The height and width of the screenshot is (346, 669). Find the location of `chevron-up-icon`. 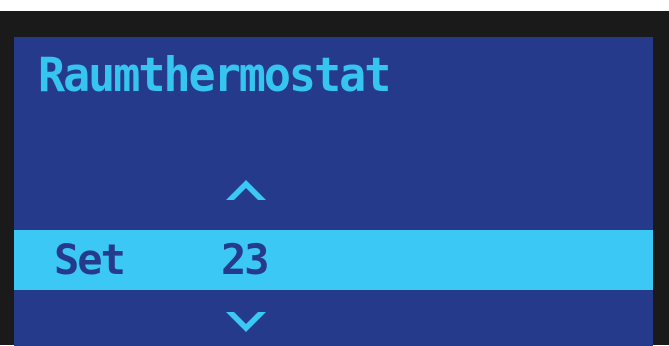

chevron-up-icon is located at coordinates (246, 190).